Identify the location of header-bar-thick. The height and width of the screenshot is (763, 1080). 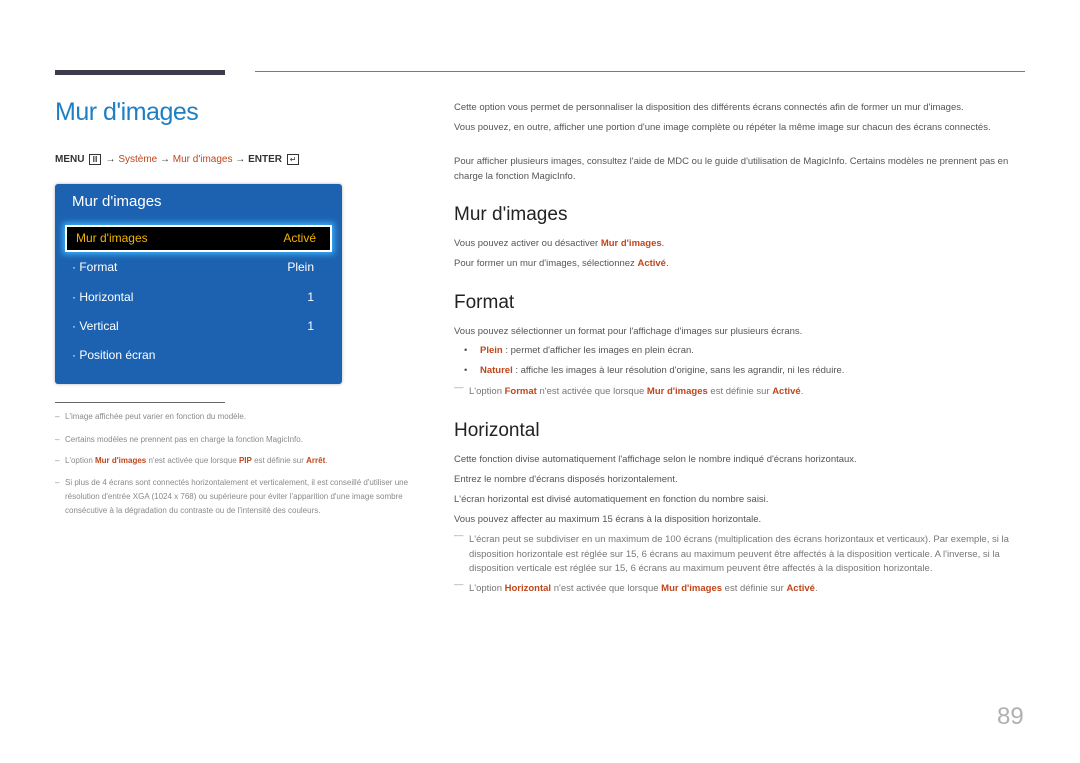
(140, 72).